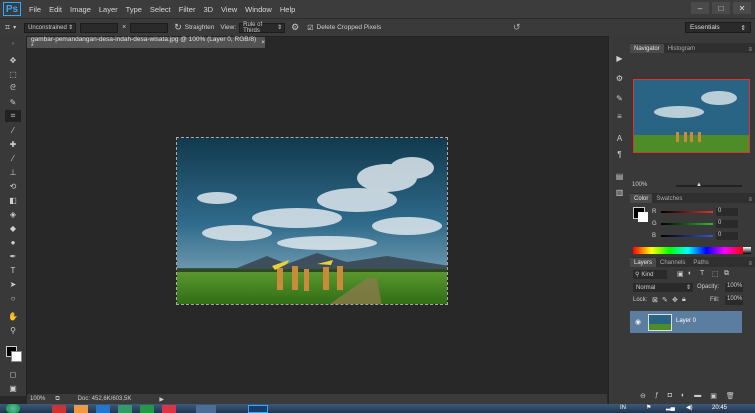 This screenshot has height=413, width=755. What do you see at coordinates (680, 274) in the screenshot?
I see `filter-pixel-icon: ▣` at bounding box center [680, 274].